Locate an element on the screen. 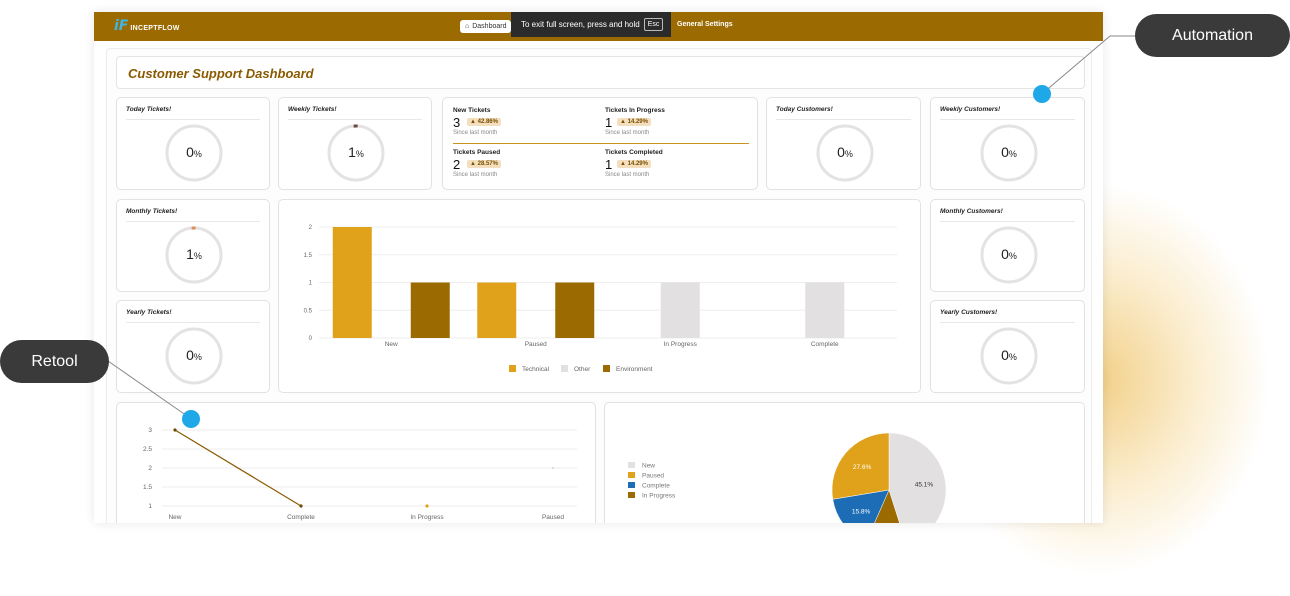 The height and width of the screenshot is (596, 1290). pie-slice-label: 27.6% is located at coordinates (862, 467).